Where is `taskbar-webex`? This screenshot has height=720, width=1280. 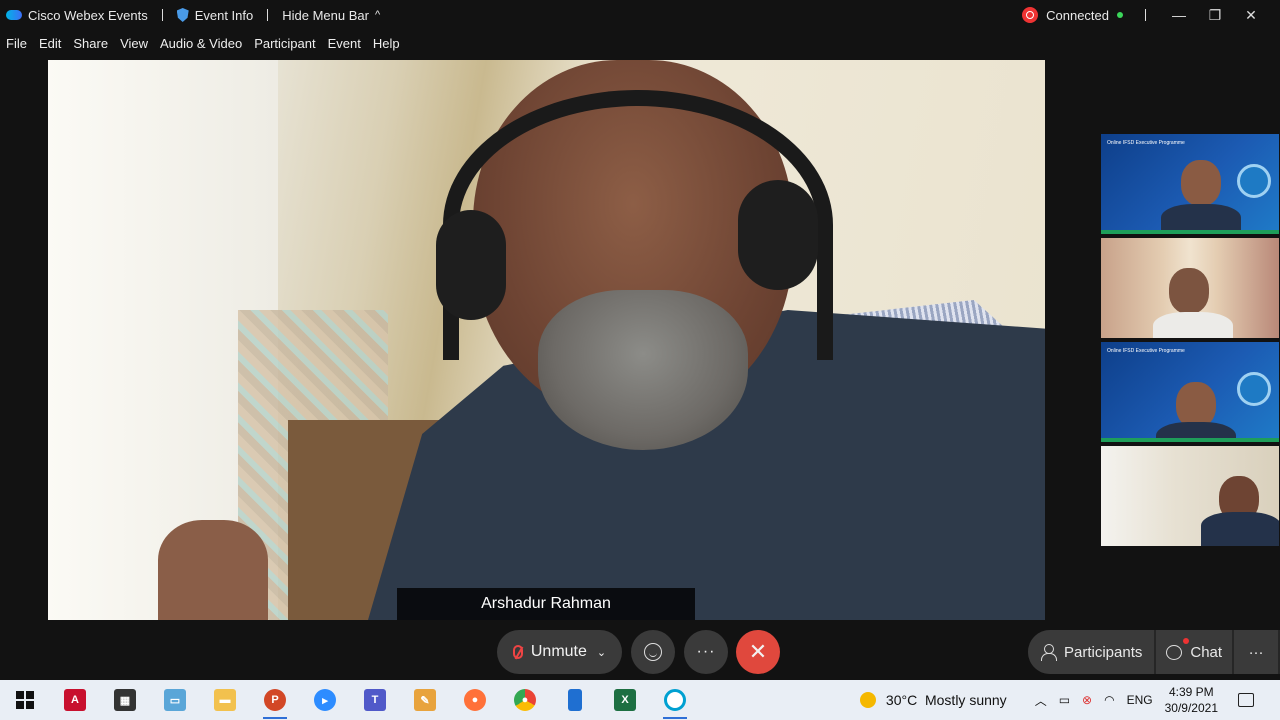
taskbar-webex is located at coordinates (675, 700).